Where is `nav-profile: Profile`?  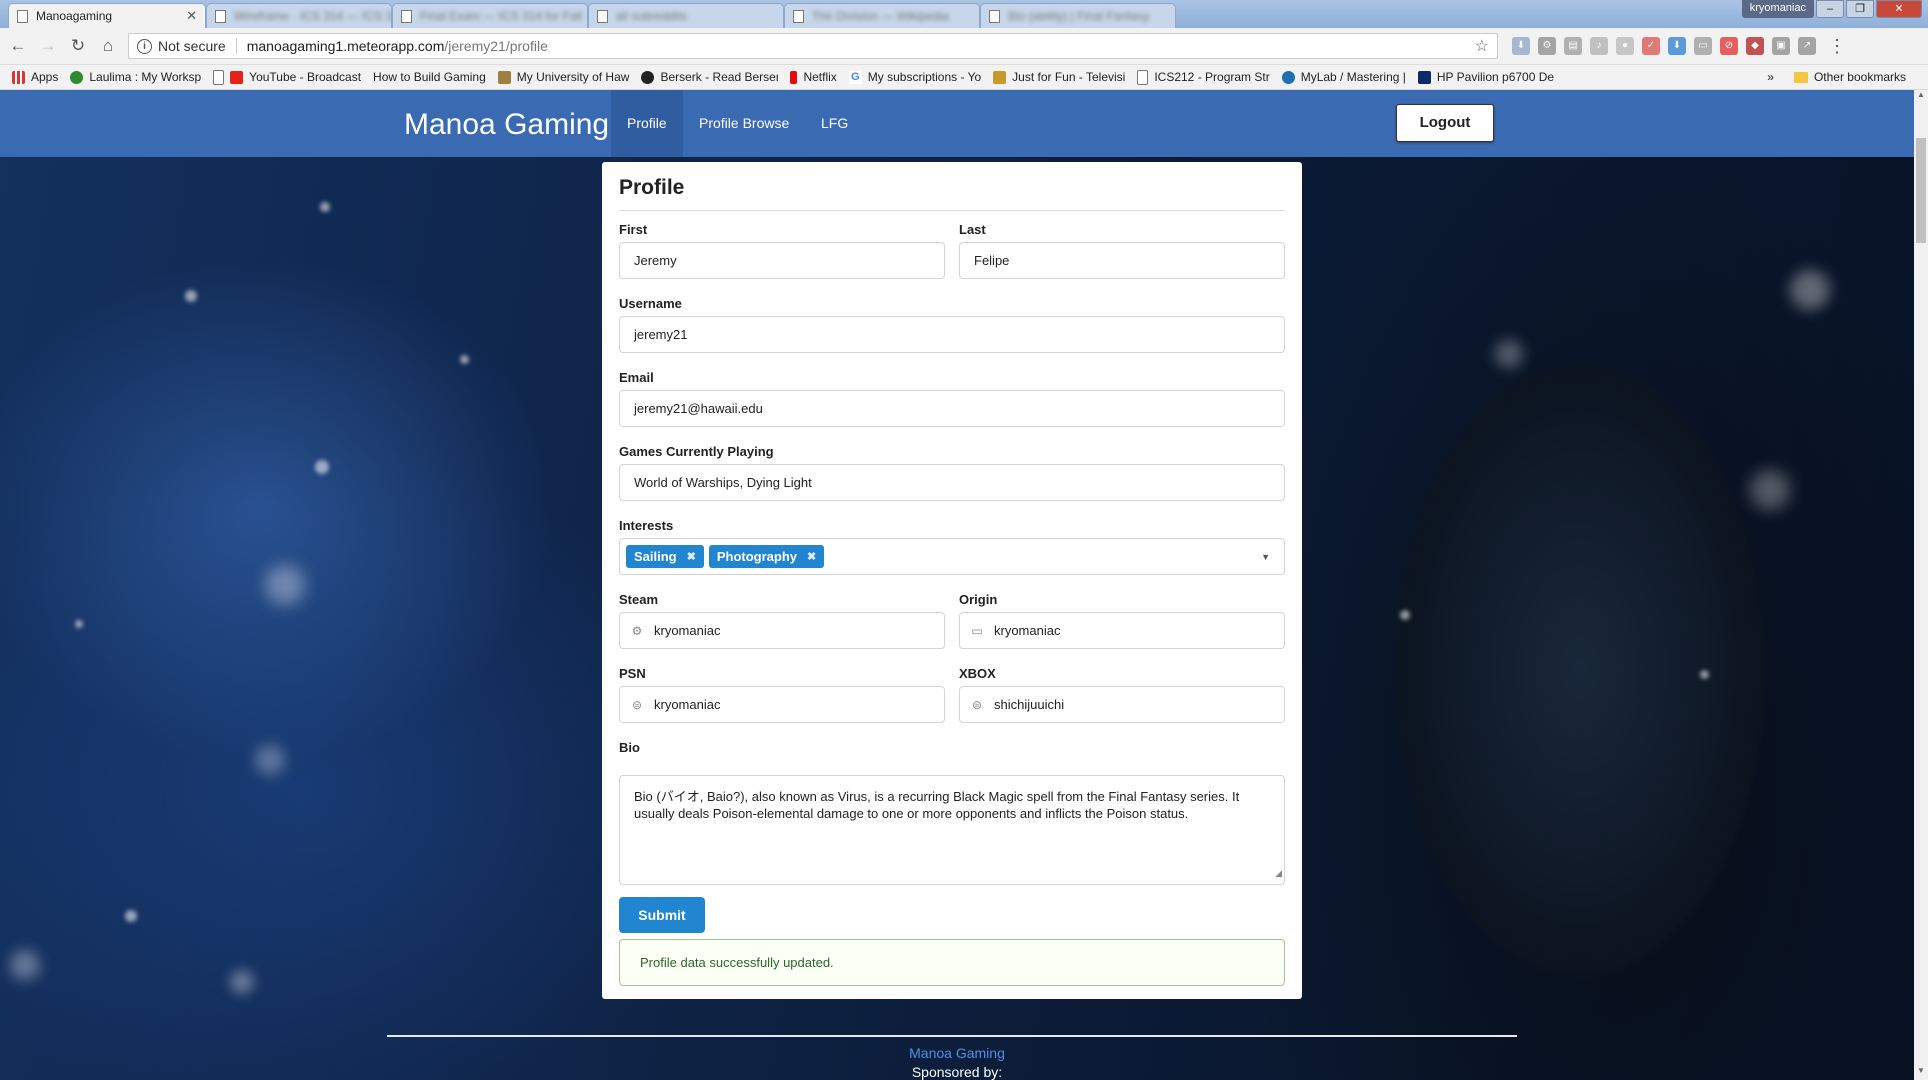 nav-profile: Profile is located at coordinates (647, 123).